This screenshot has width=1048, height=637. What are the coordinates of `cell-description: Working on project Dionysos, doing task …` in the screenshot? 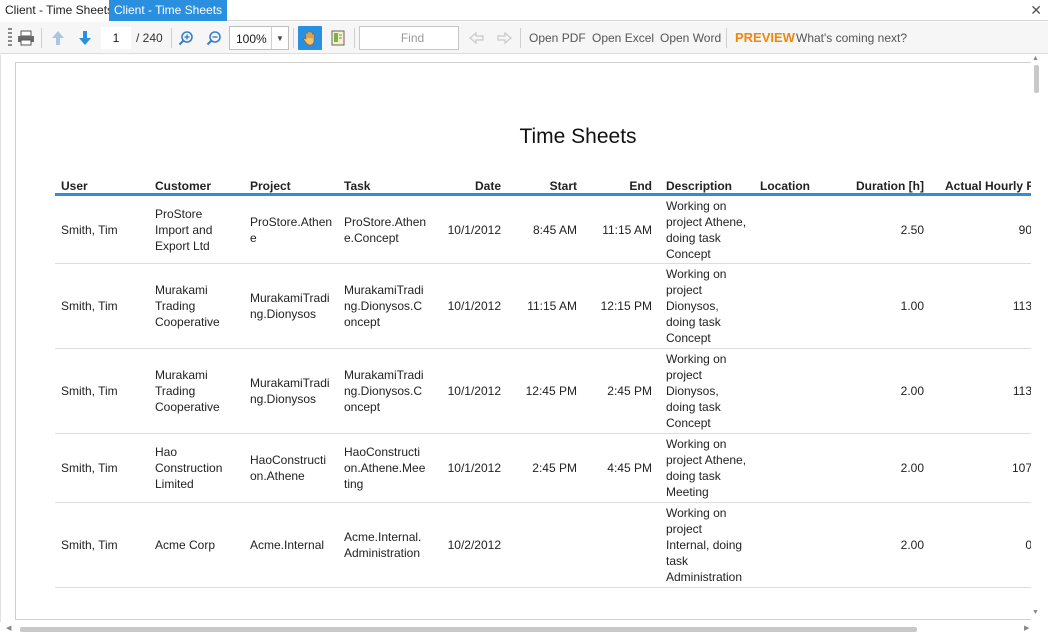 It's located at (696, 391).